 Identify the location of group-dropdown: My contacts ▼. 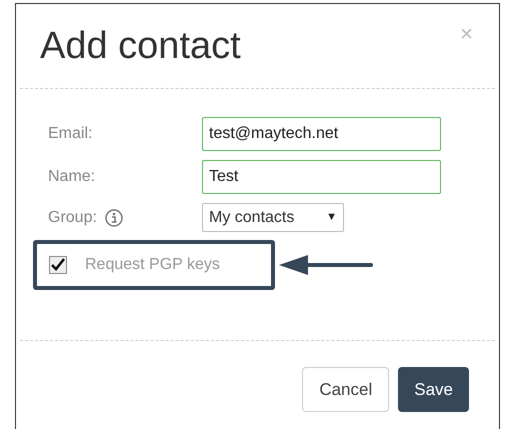
(273, 217).